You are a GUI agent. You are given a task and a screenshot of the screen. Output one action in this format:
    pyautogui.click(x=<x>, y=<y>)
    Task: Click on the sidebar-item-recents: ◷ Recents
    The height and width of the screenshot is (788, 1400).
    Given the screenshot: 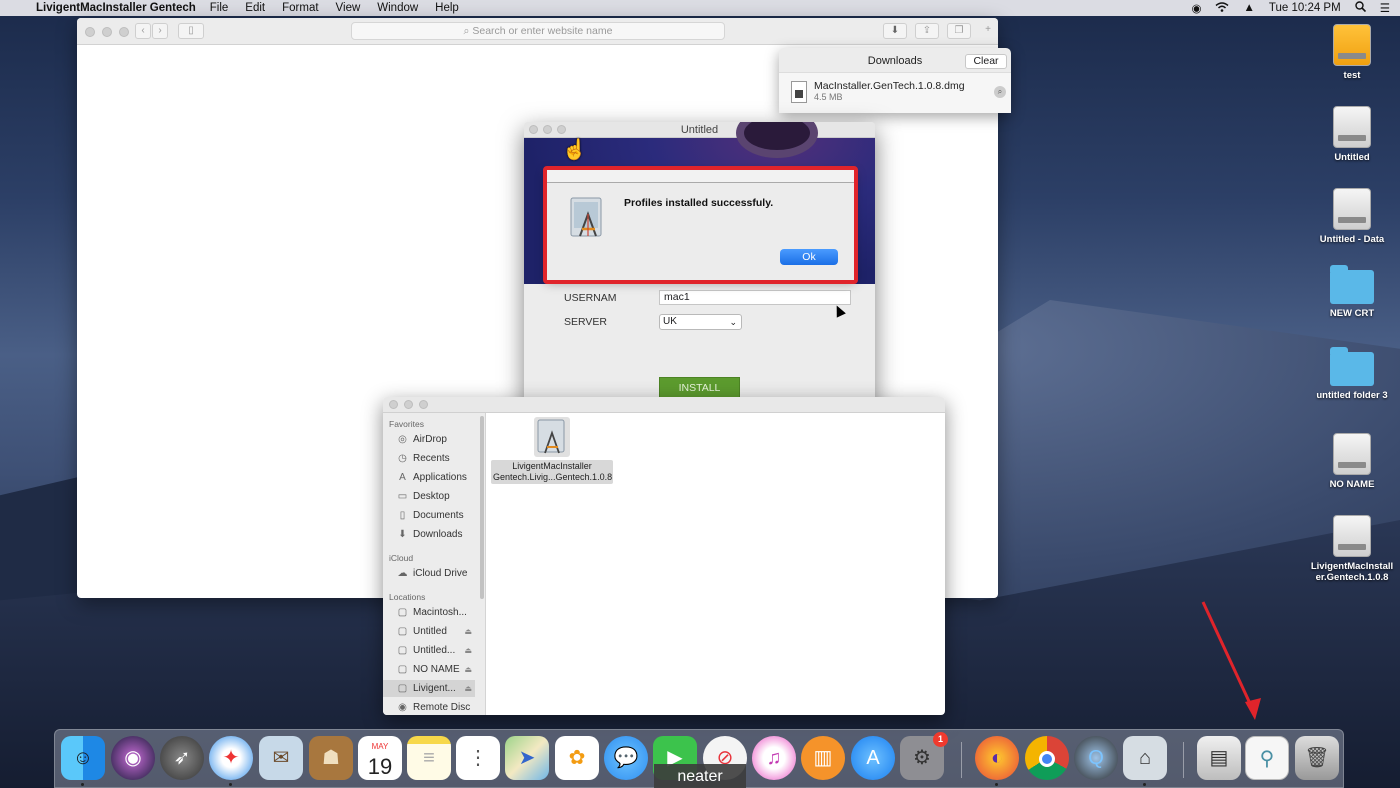 What is the action you would take?
    pyautogui.click(x=429, y=458)
    